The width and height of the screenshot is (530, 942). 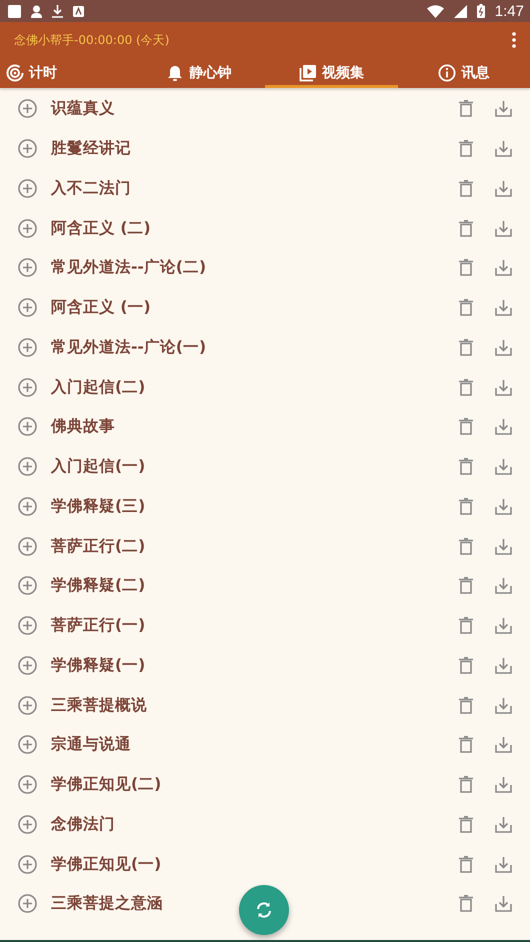 What do you see at coordinates (66, 73) in the screenshot?
I see `tab: 计时` at bounding box center [66, 73].